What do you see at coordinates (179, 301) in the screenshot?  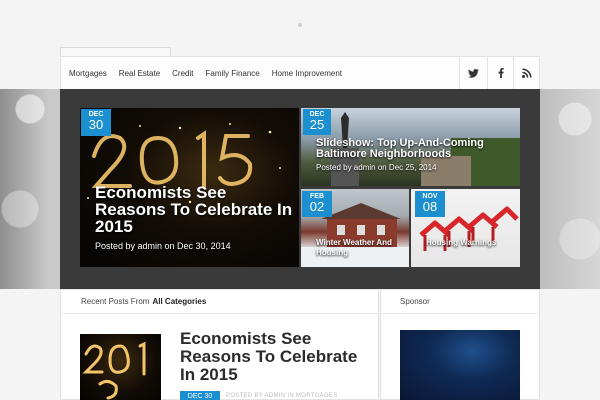 I see `recent-posts-category: All Categories` at bounding box center [179, 301].